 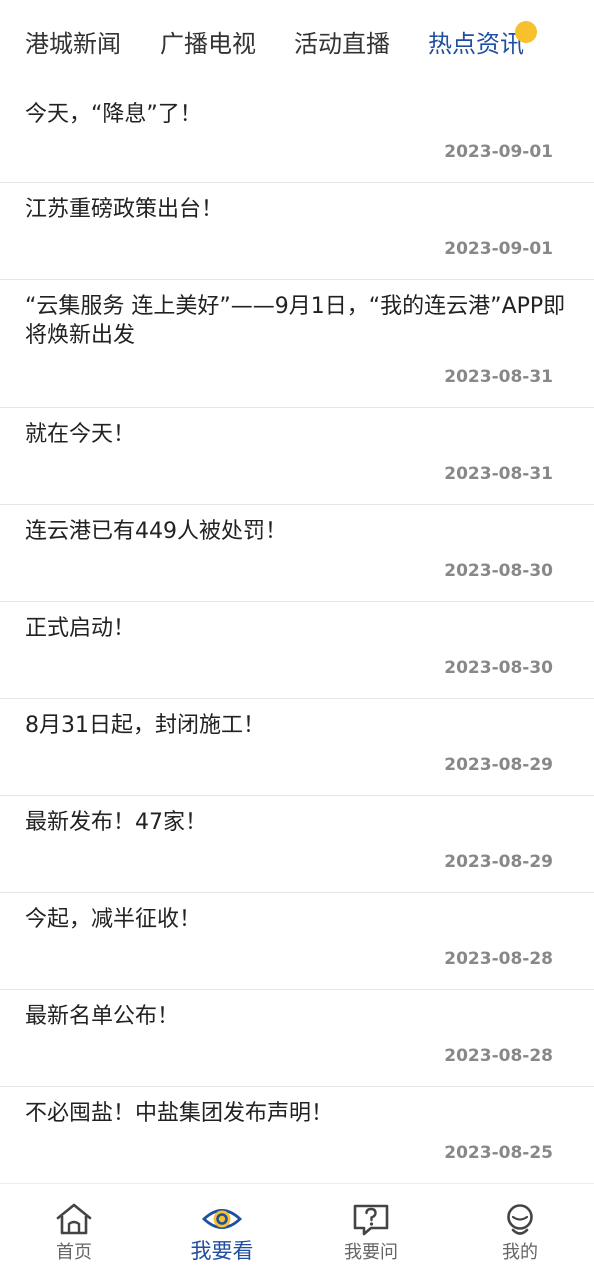 What do you see at coordinates (297, 135) in the screenshot?
I see `news-item: 今天，“降息”了！ 2023-09-01` at bounding box center [297, 135].